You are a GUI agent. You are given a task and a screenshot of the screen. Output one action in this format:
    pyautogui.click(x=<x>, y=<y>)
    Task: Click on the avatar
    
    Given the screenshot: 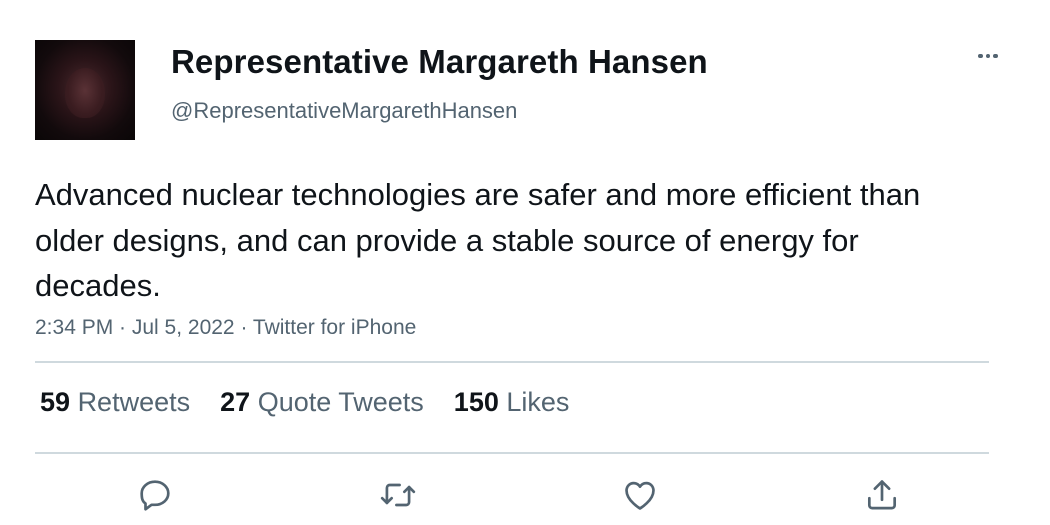 What is the action you would take?
    pyautogui.click(x=85, y=90)
    